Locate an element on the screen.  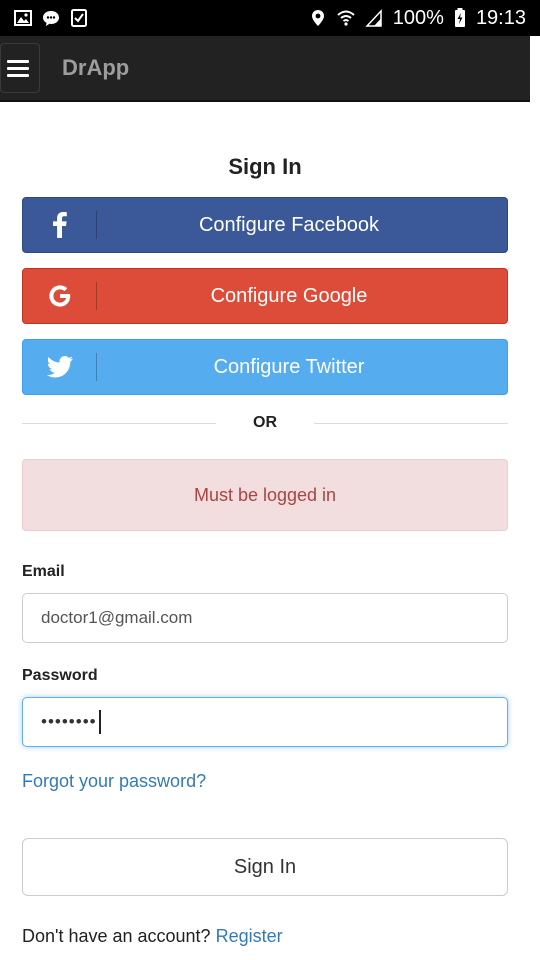
configure-google-button: Configure Google is located at coordinates (265, 296).